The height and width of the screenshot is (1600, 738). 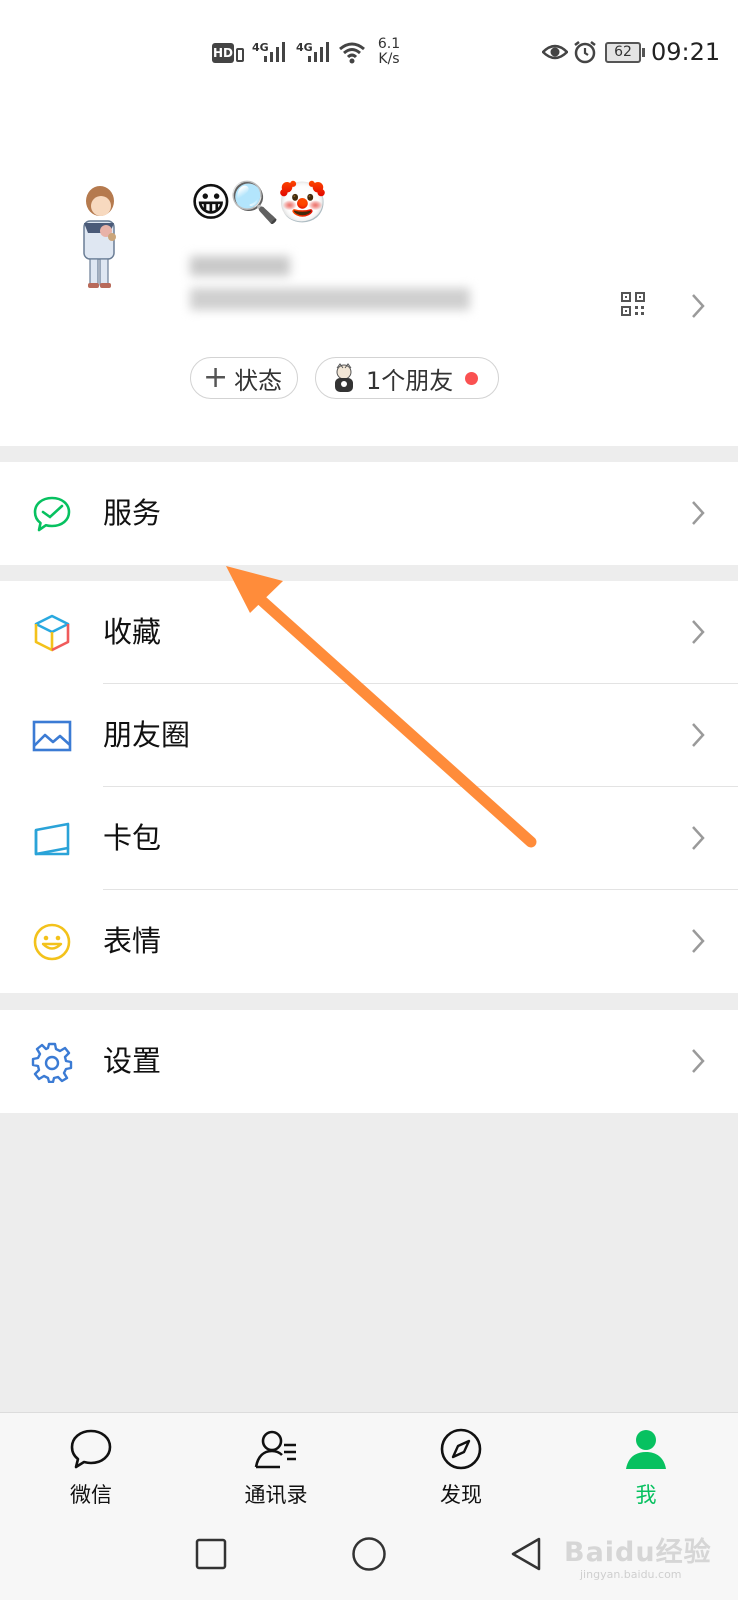 What do you see at coordinates (274, 52) in the screenshot?
I see `signal-icon-sim1` at bounding box center [274, 52].